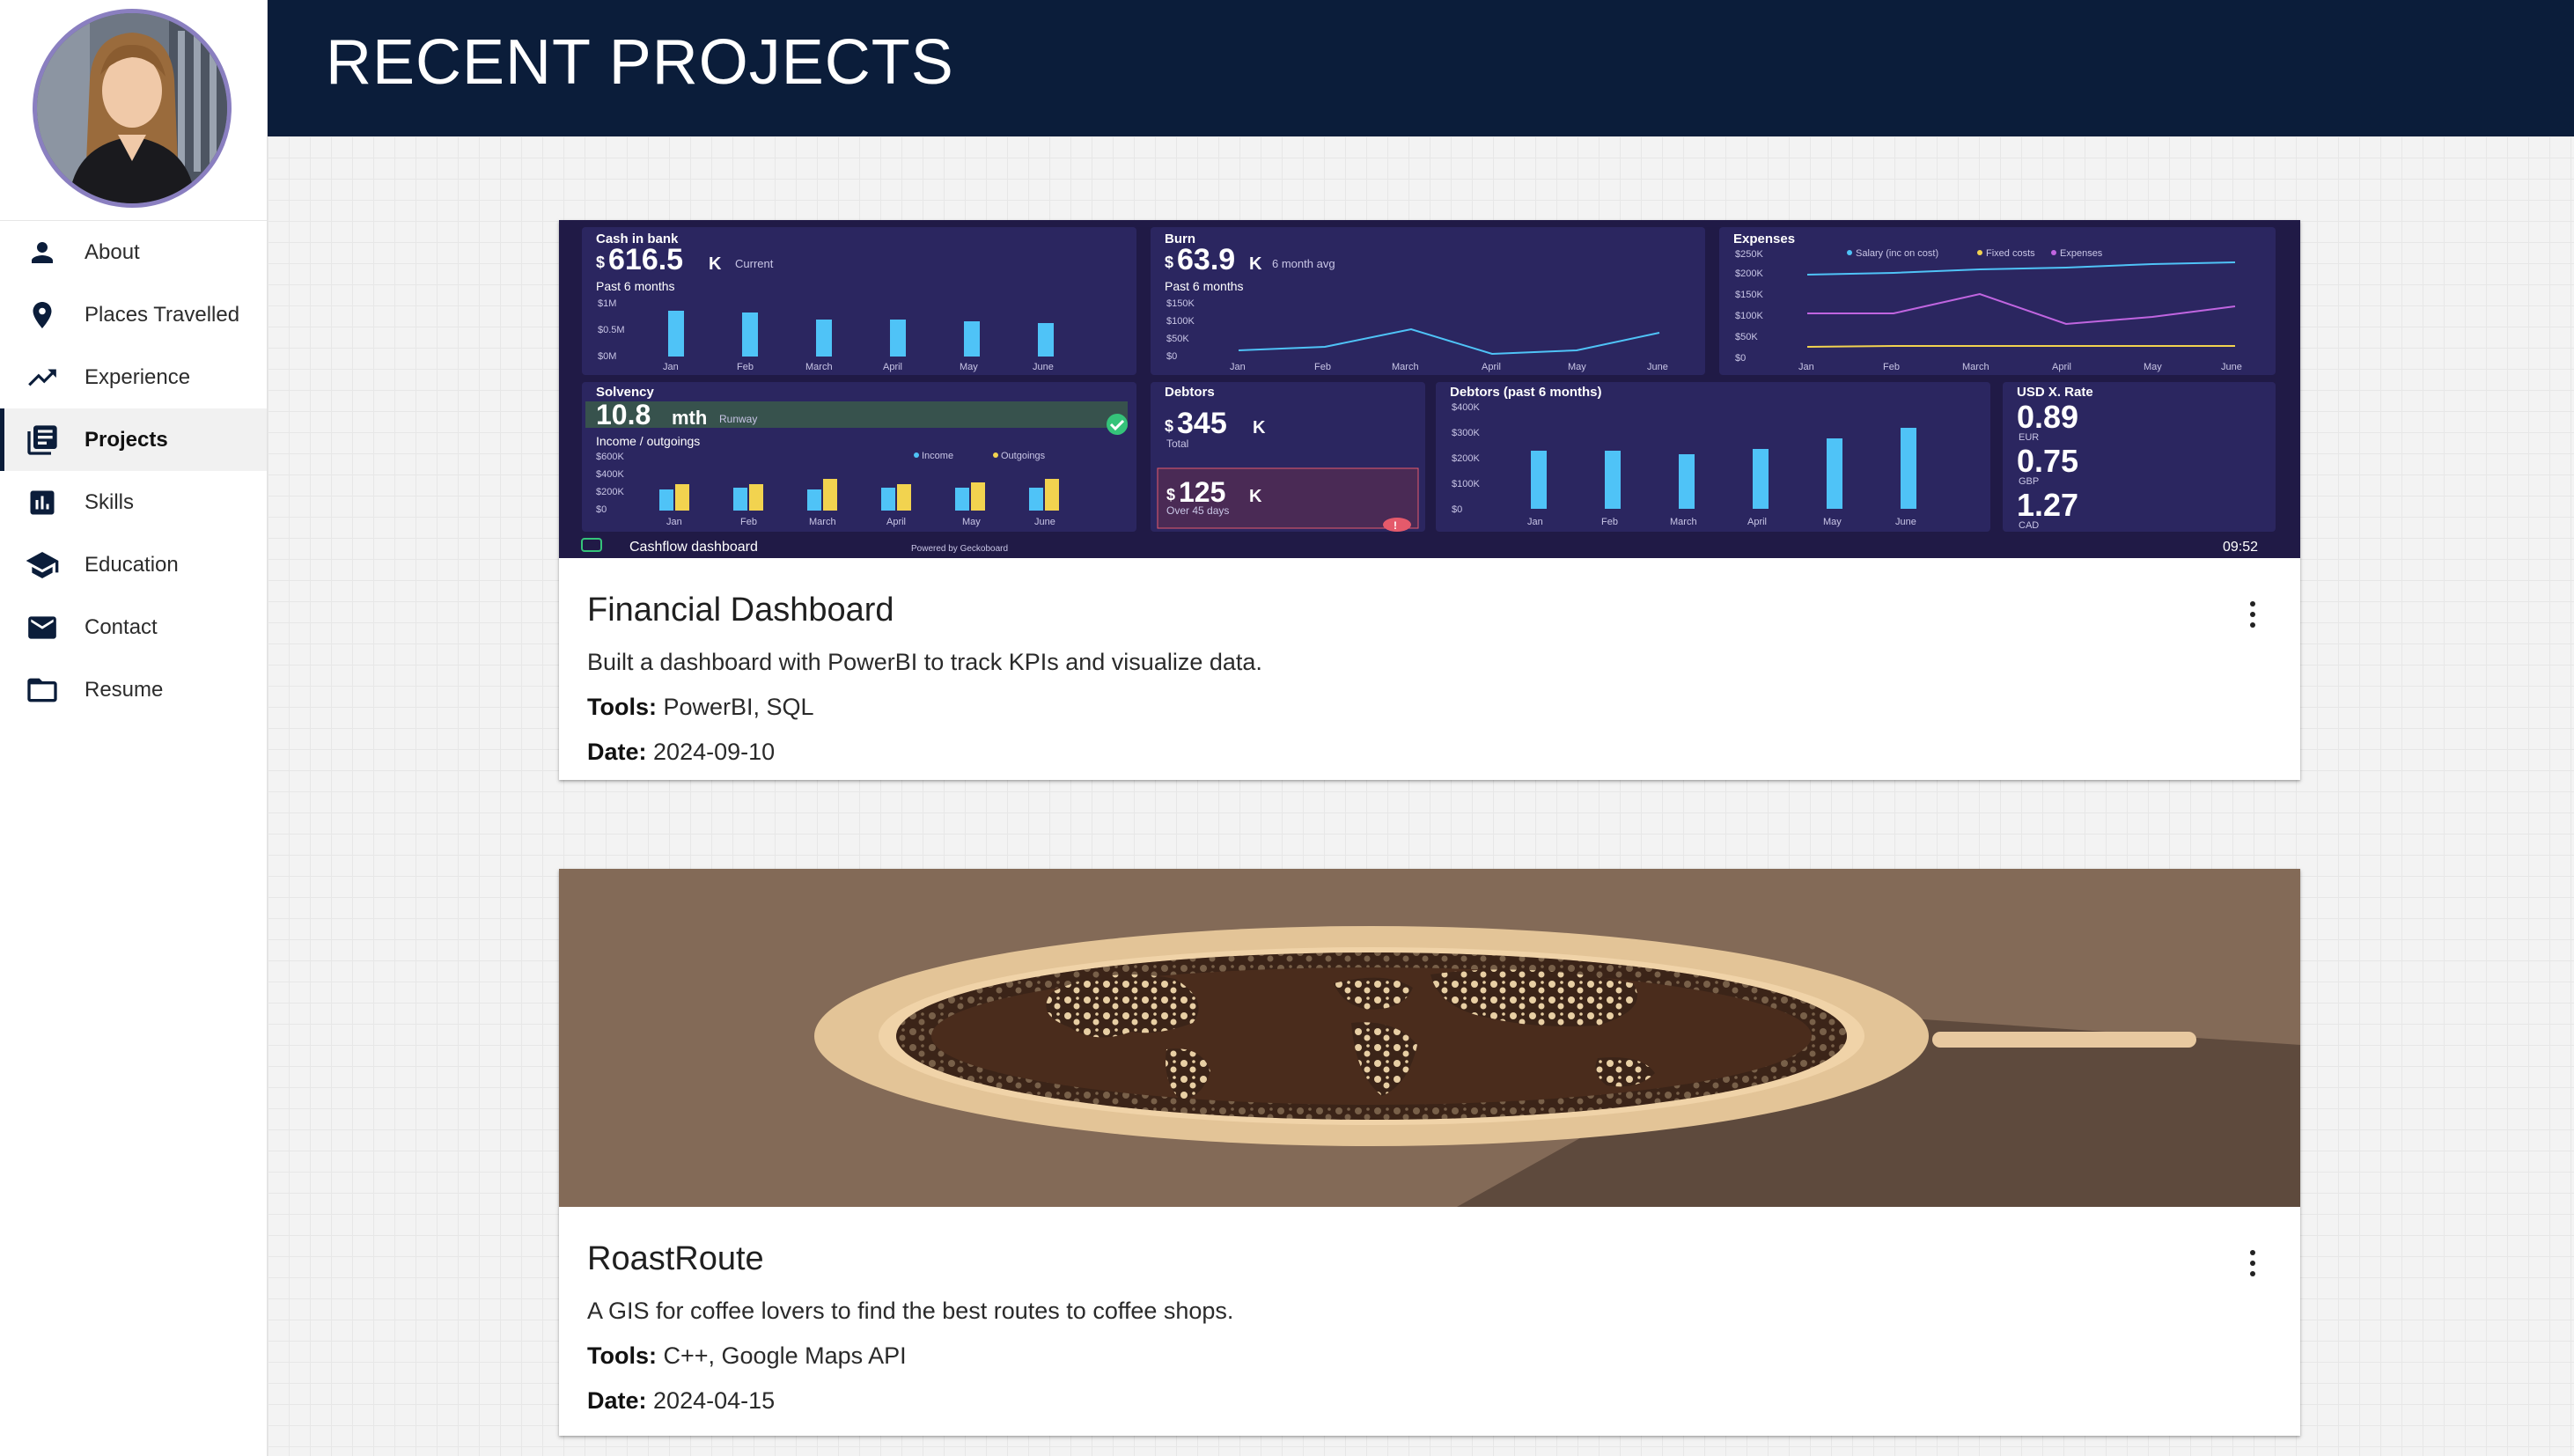 This screenshot has height=1456, width=2574. What do you see at coordinates (42, 627) in the screenshot?
I see `mail-icon` at bounding box center [42, 627].